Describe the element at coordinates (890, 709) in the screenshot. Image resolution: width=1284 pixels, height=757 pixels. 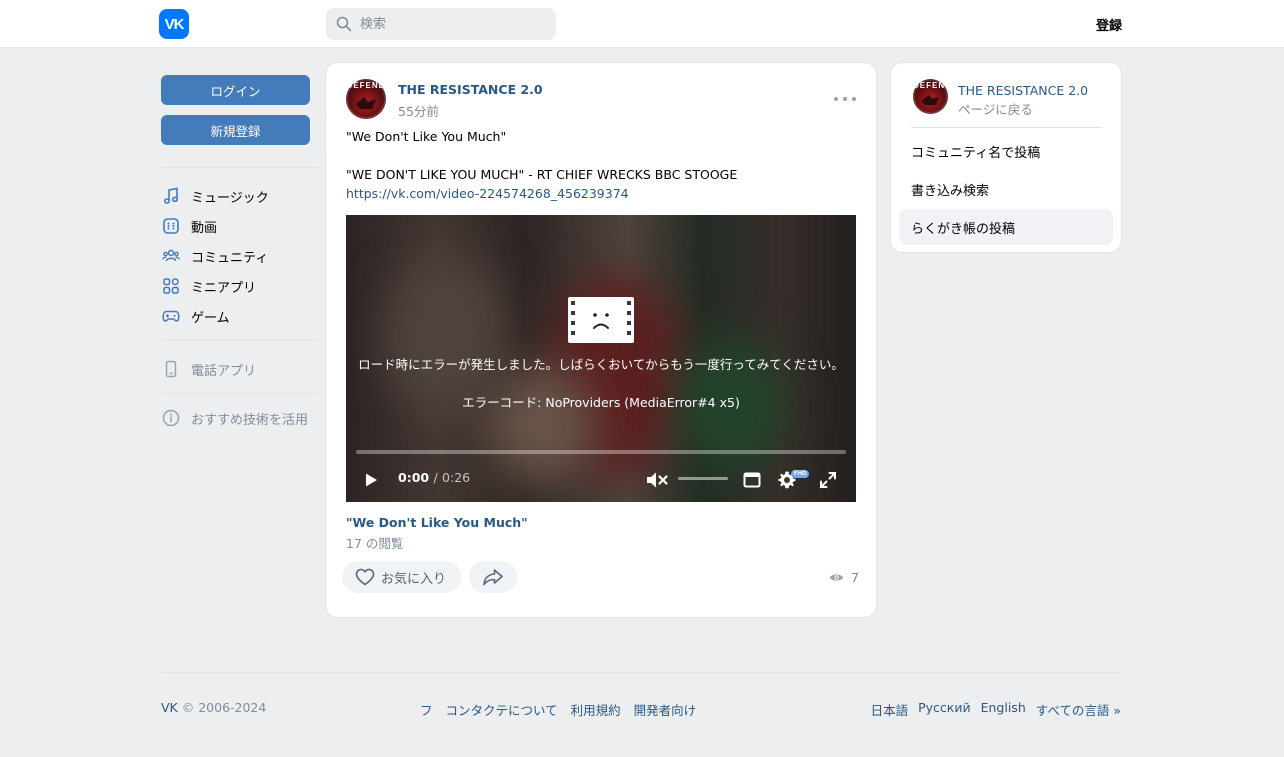
I see `language-japanese: 日本語` at that location.